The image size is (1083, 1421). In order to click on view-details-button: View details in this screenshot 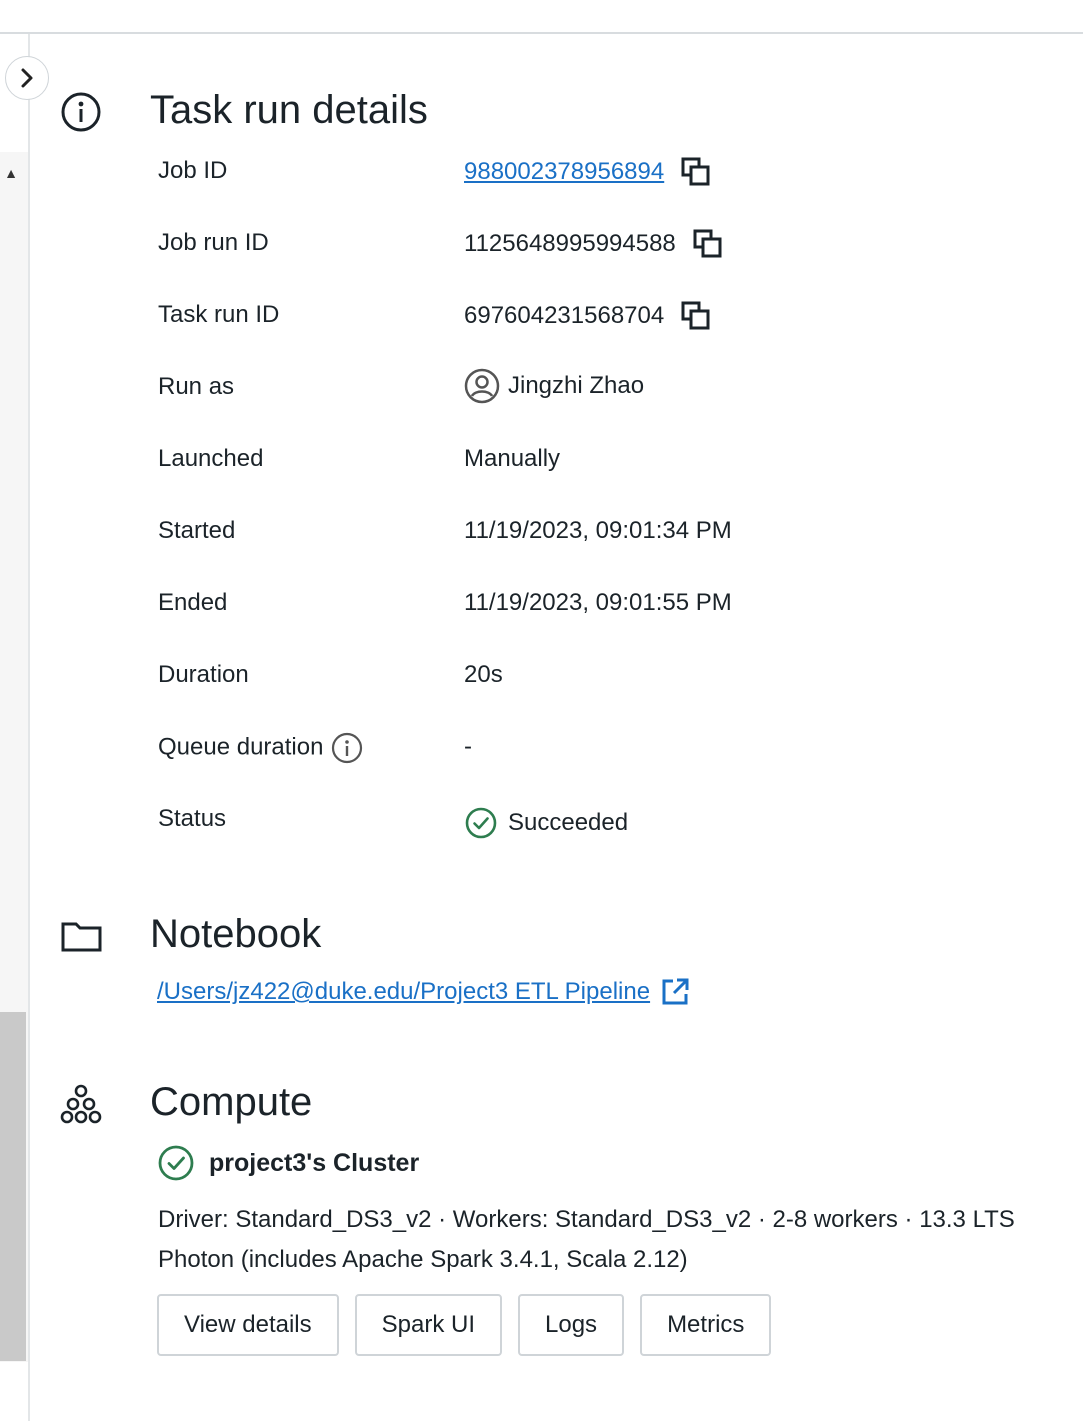, I will do `click(248, 1325)`.